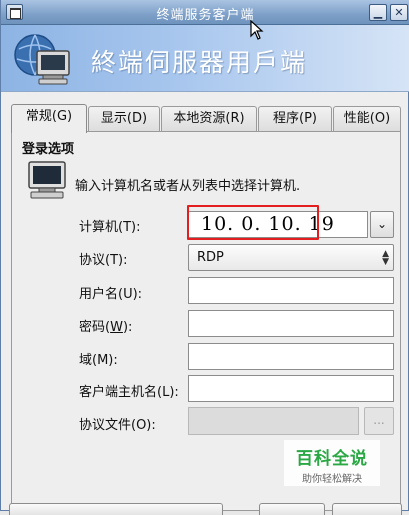 This screenshot has width=409, height=515. Describe the element at coordinates (253, 222) in the screenshot. I see `highlight-box` at that location.